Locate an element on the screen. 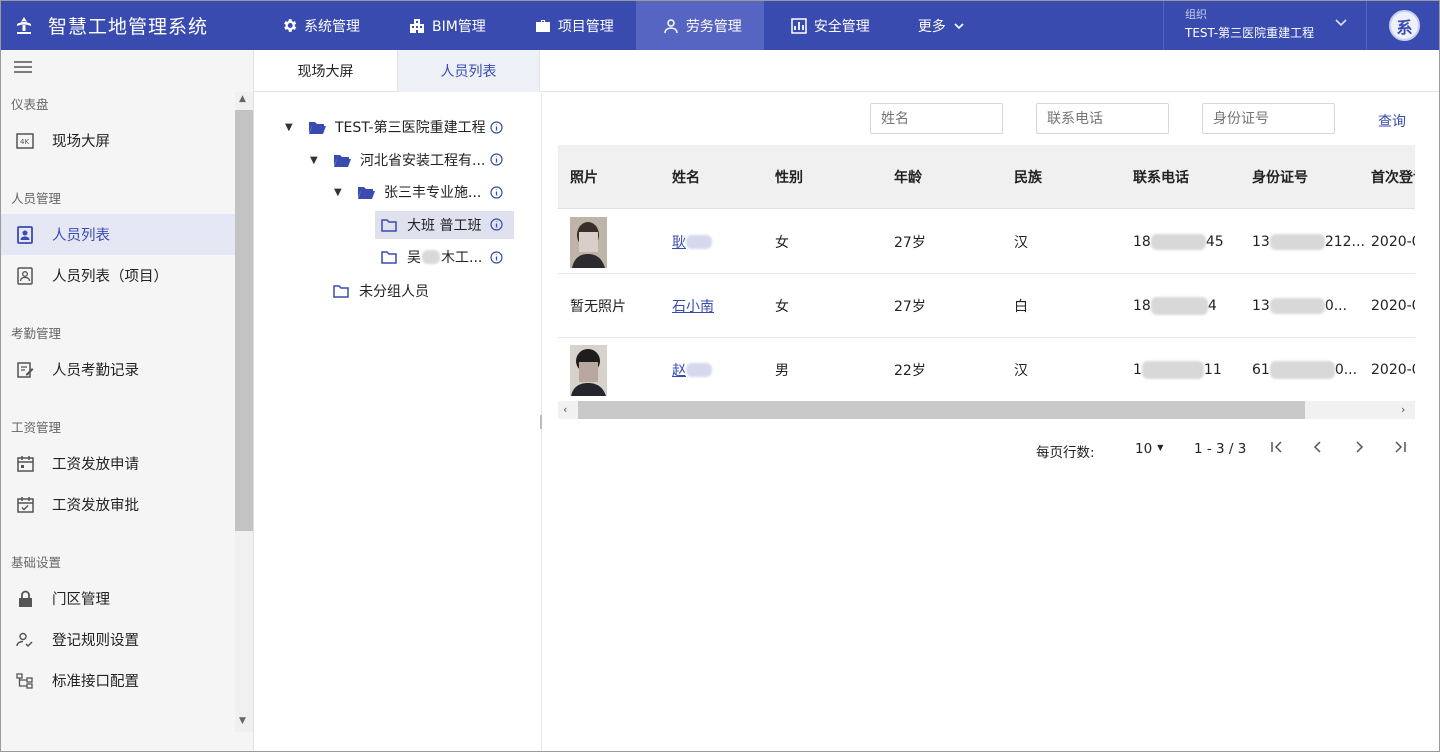 The image size is (1440, 752). scroll-up-icon: ▲ is located at coordinates (242, 99).